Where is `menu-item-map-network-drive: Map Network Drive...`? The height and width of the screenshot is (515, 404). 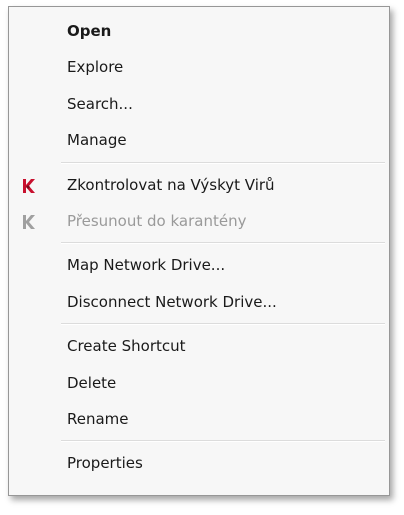
menu-item-map-network-drive: Map Network Drive... is located at coordinates (199, 265).